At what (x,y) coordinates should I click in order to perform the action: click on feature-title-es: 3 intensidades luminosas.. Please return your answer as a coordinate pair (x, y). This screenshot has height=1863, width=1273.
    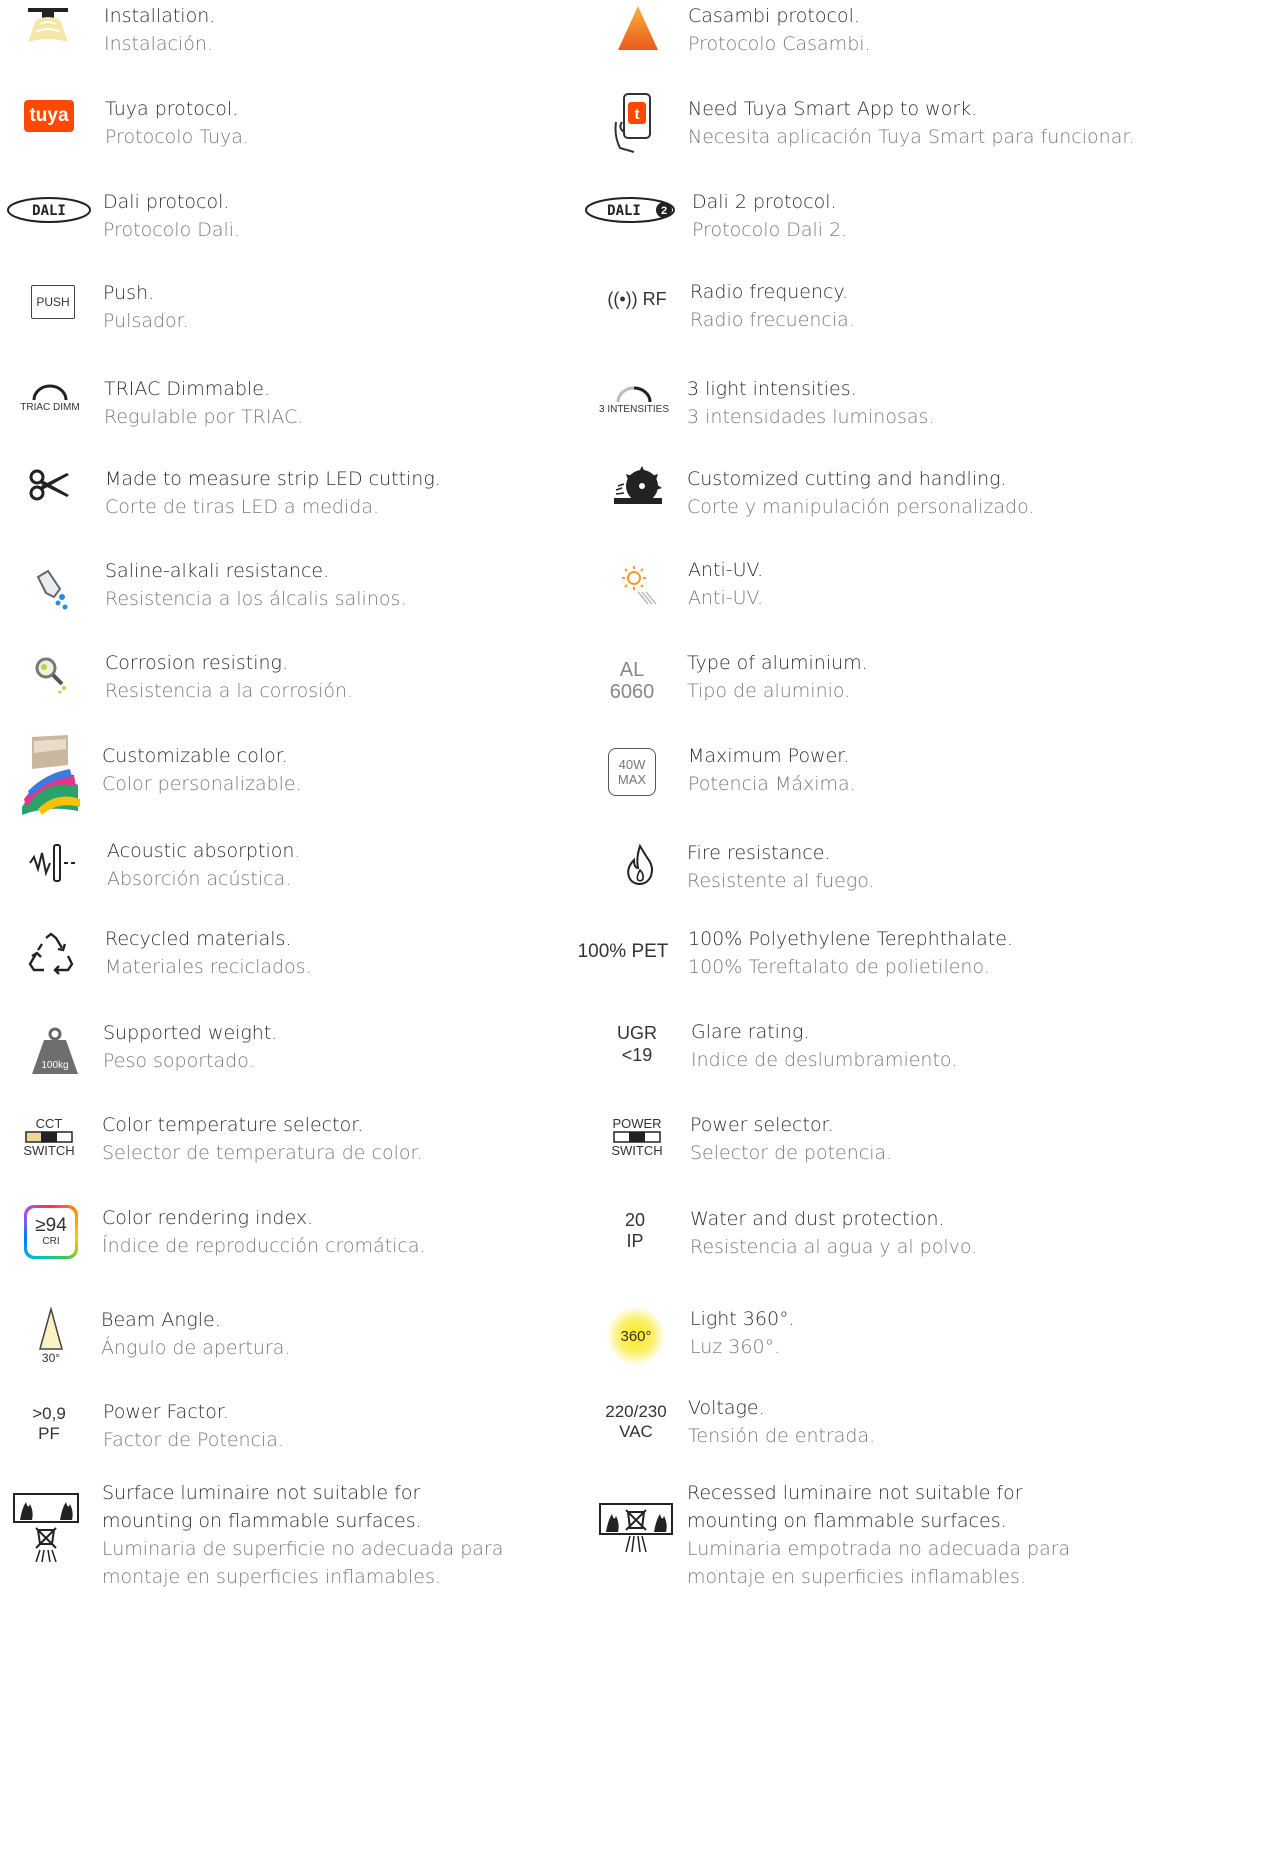
    Looking at the image, I should click on (811, 417).